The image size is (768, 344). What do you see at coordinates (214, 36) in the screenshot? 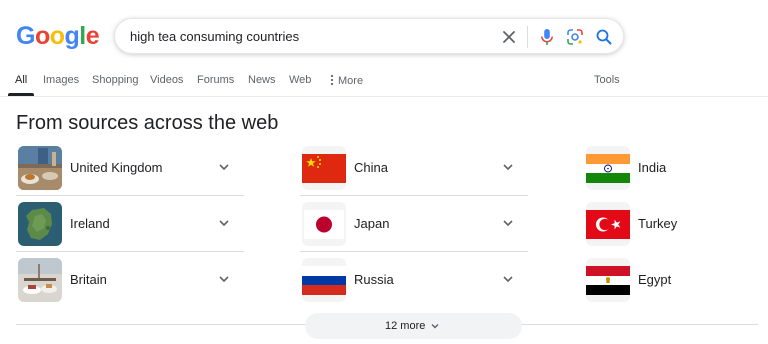
I see `search-input: high tea consuming countries` at bounding box center [214, 36].